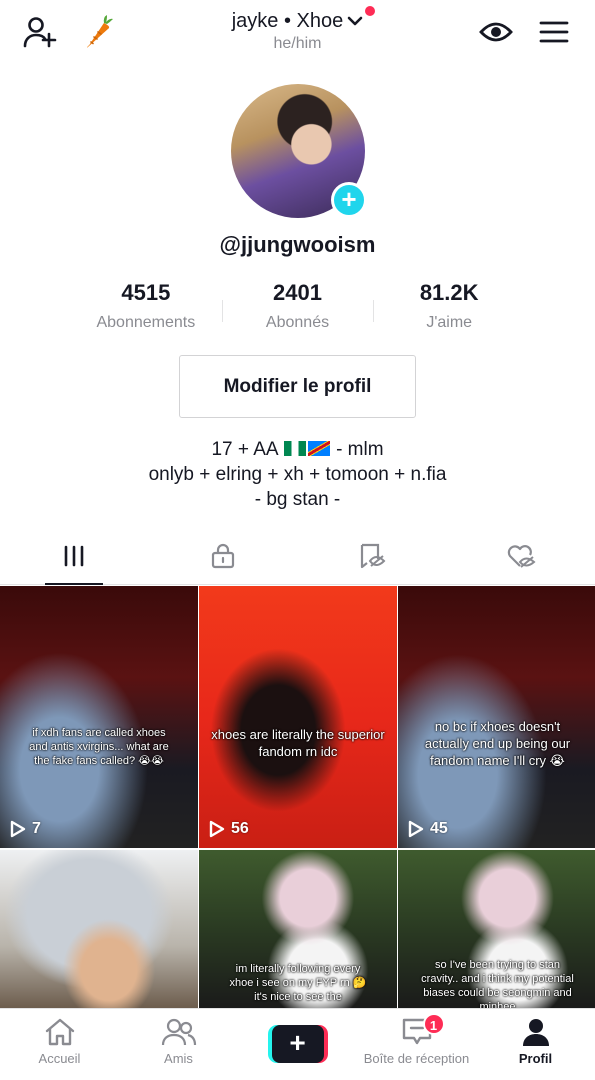  Describe the element at coordinates (36, 828) in the screenshot. I see `view-count: 7` at that location.